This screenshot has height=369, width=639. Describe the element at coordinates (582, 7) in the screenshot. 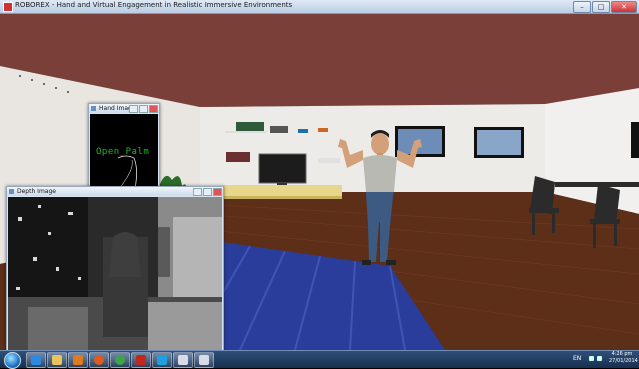

I see `minimize-button: –` at that location.